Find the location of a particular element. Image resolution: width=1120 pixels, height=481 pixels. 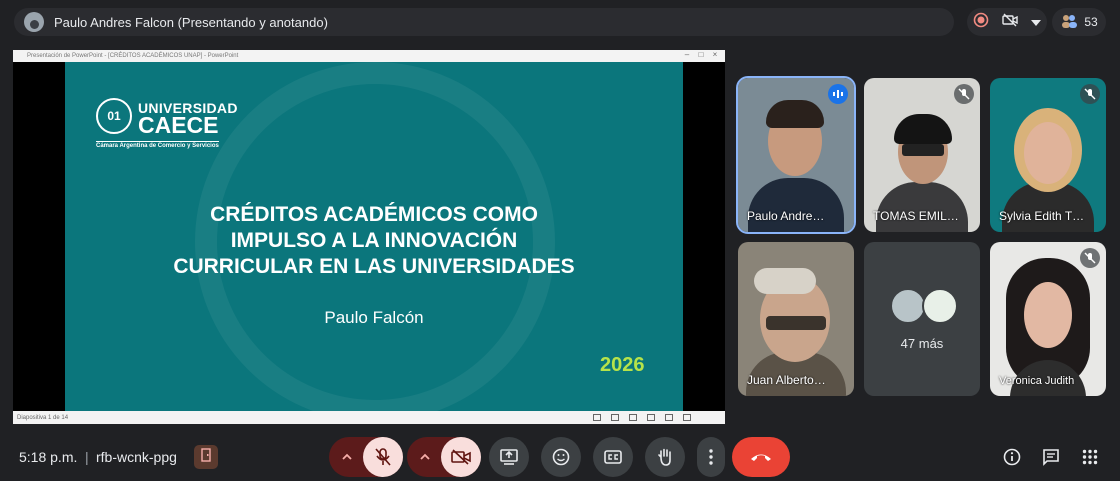

captions-icon is located at coordinates (613, 457).